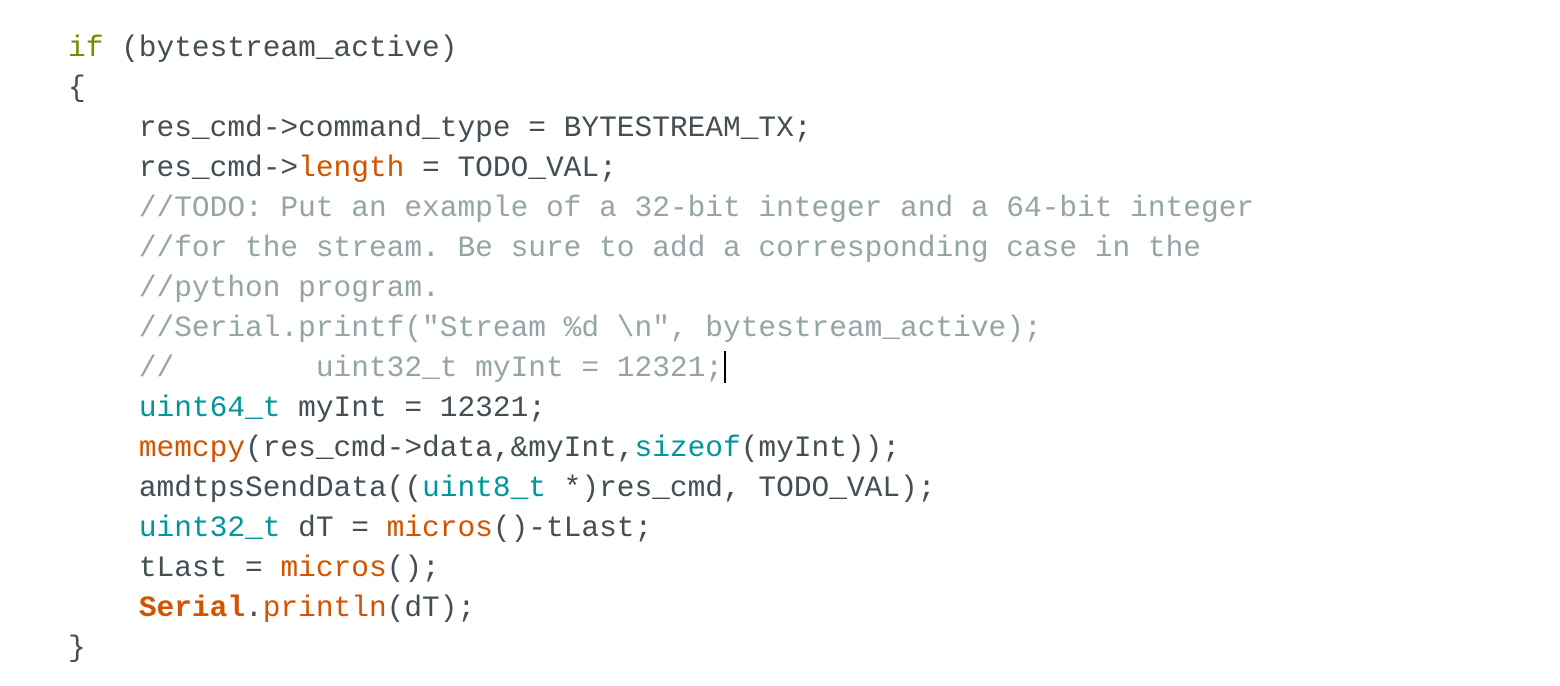 This screenshot has height=686, width=1560. I want to click on code-token-fn: println, so click(324, 608).